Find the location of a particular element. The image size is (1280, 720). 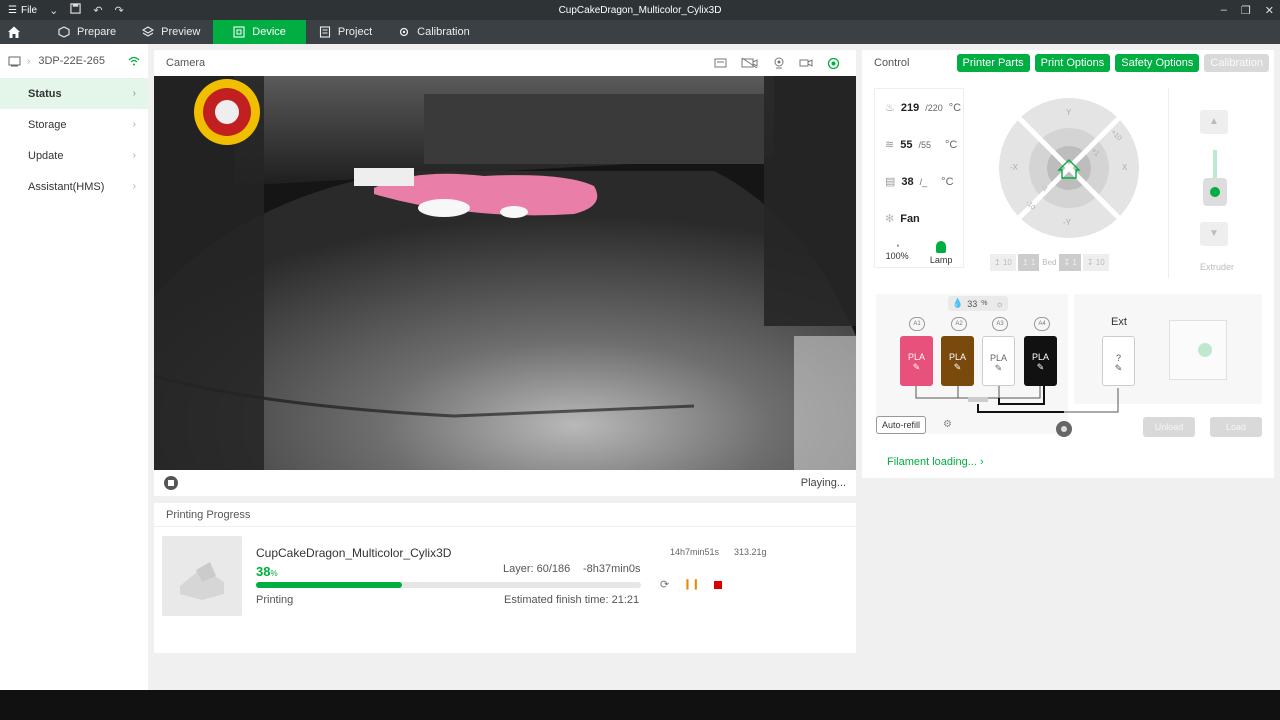

sidebar-item-label: Status is located at coordinates (45, 93).